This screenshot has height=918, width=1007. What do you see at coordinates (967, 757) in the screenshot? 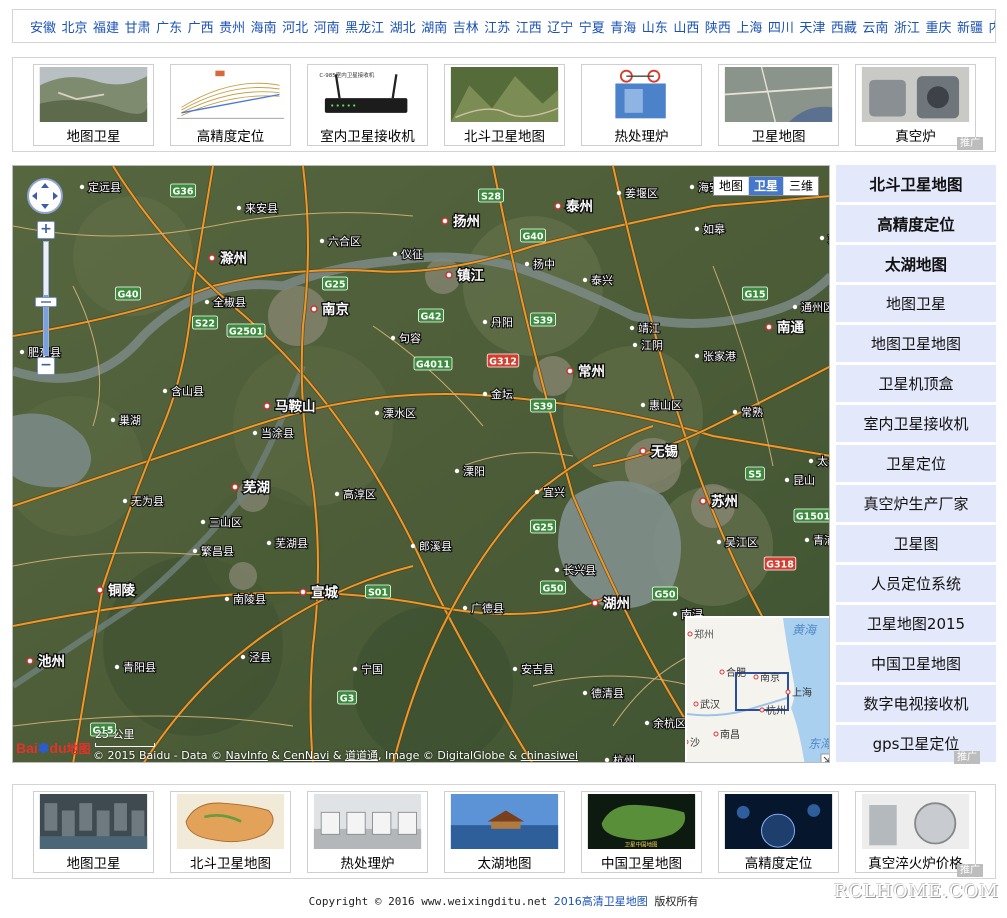
I see `right-list-ad-tag: 推广` at bounding box center [967, 757].